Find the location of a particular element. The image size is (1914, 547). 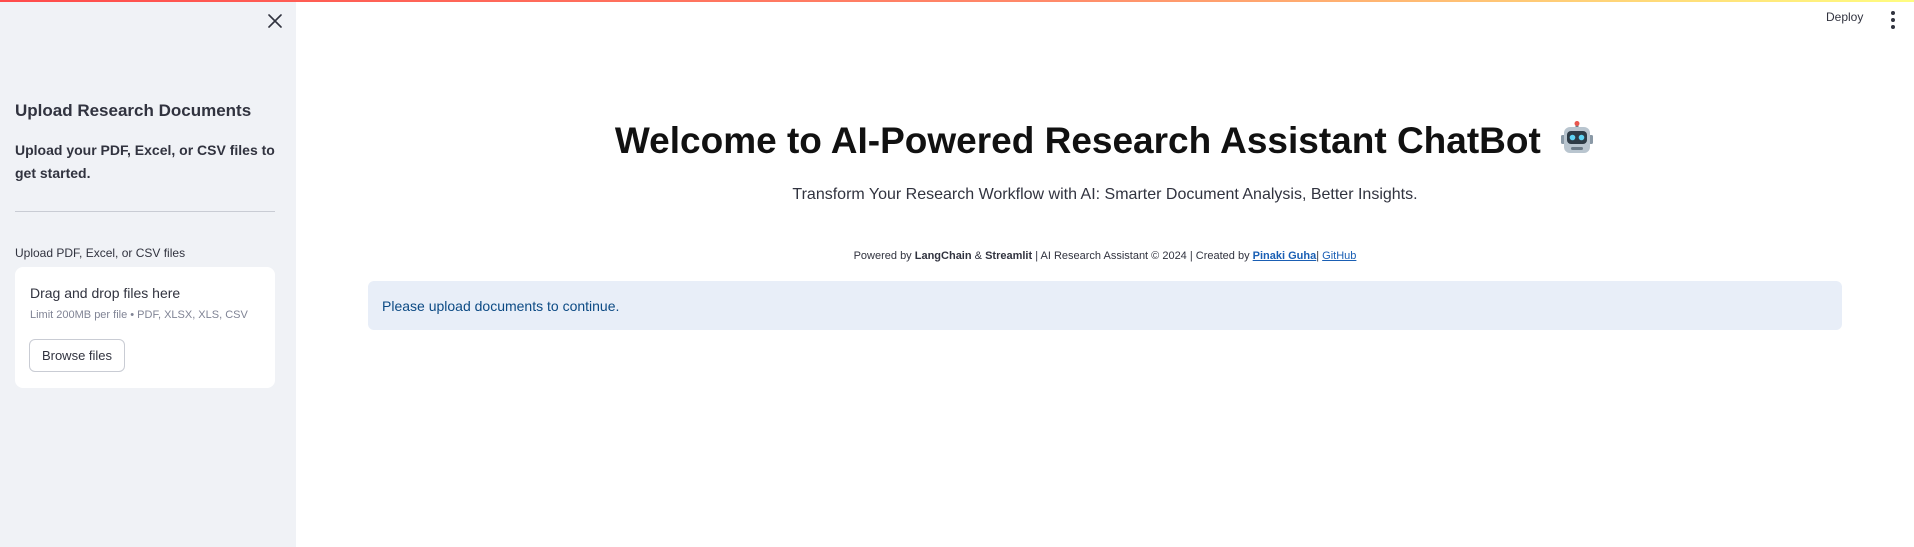

uploader-label: Upload PDF, Excel, or CSV files is located at coordinates (100, 253).